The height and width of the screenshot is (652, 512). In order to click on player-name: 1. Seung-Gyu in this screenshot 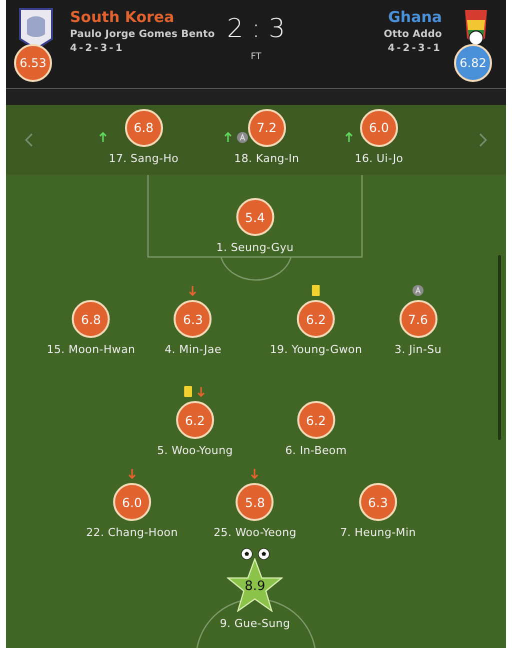, I will do `click(255, 247)`.